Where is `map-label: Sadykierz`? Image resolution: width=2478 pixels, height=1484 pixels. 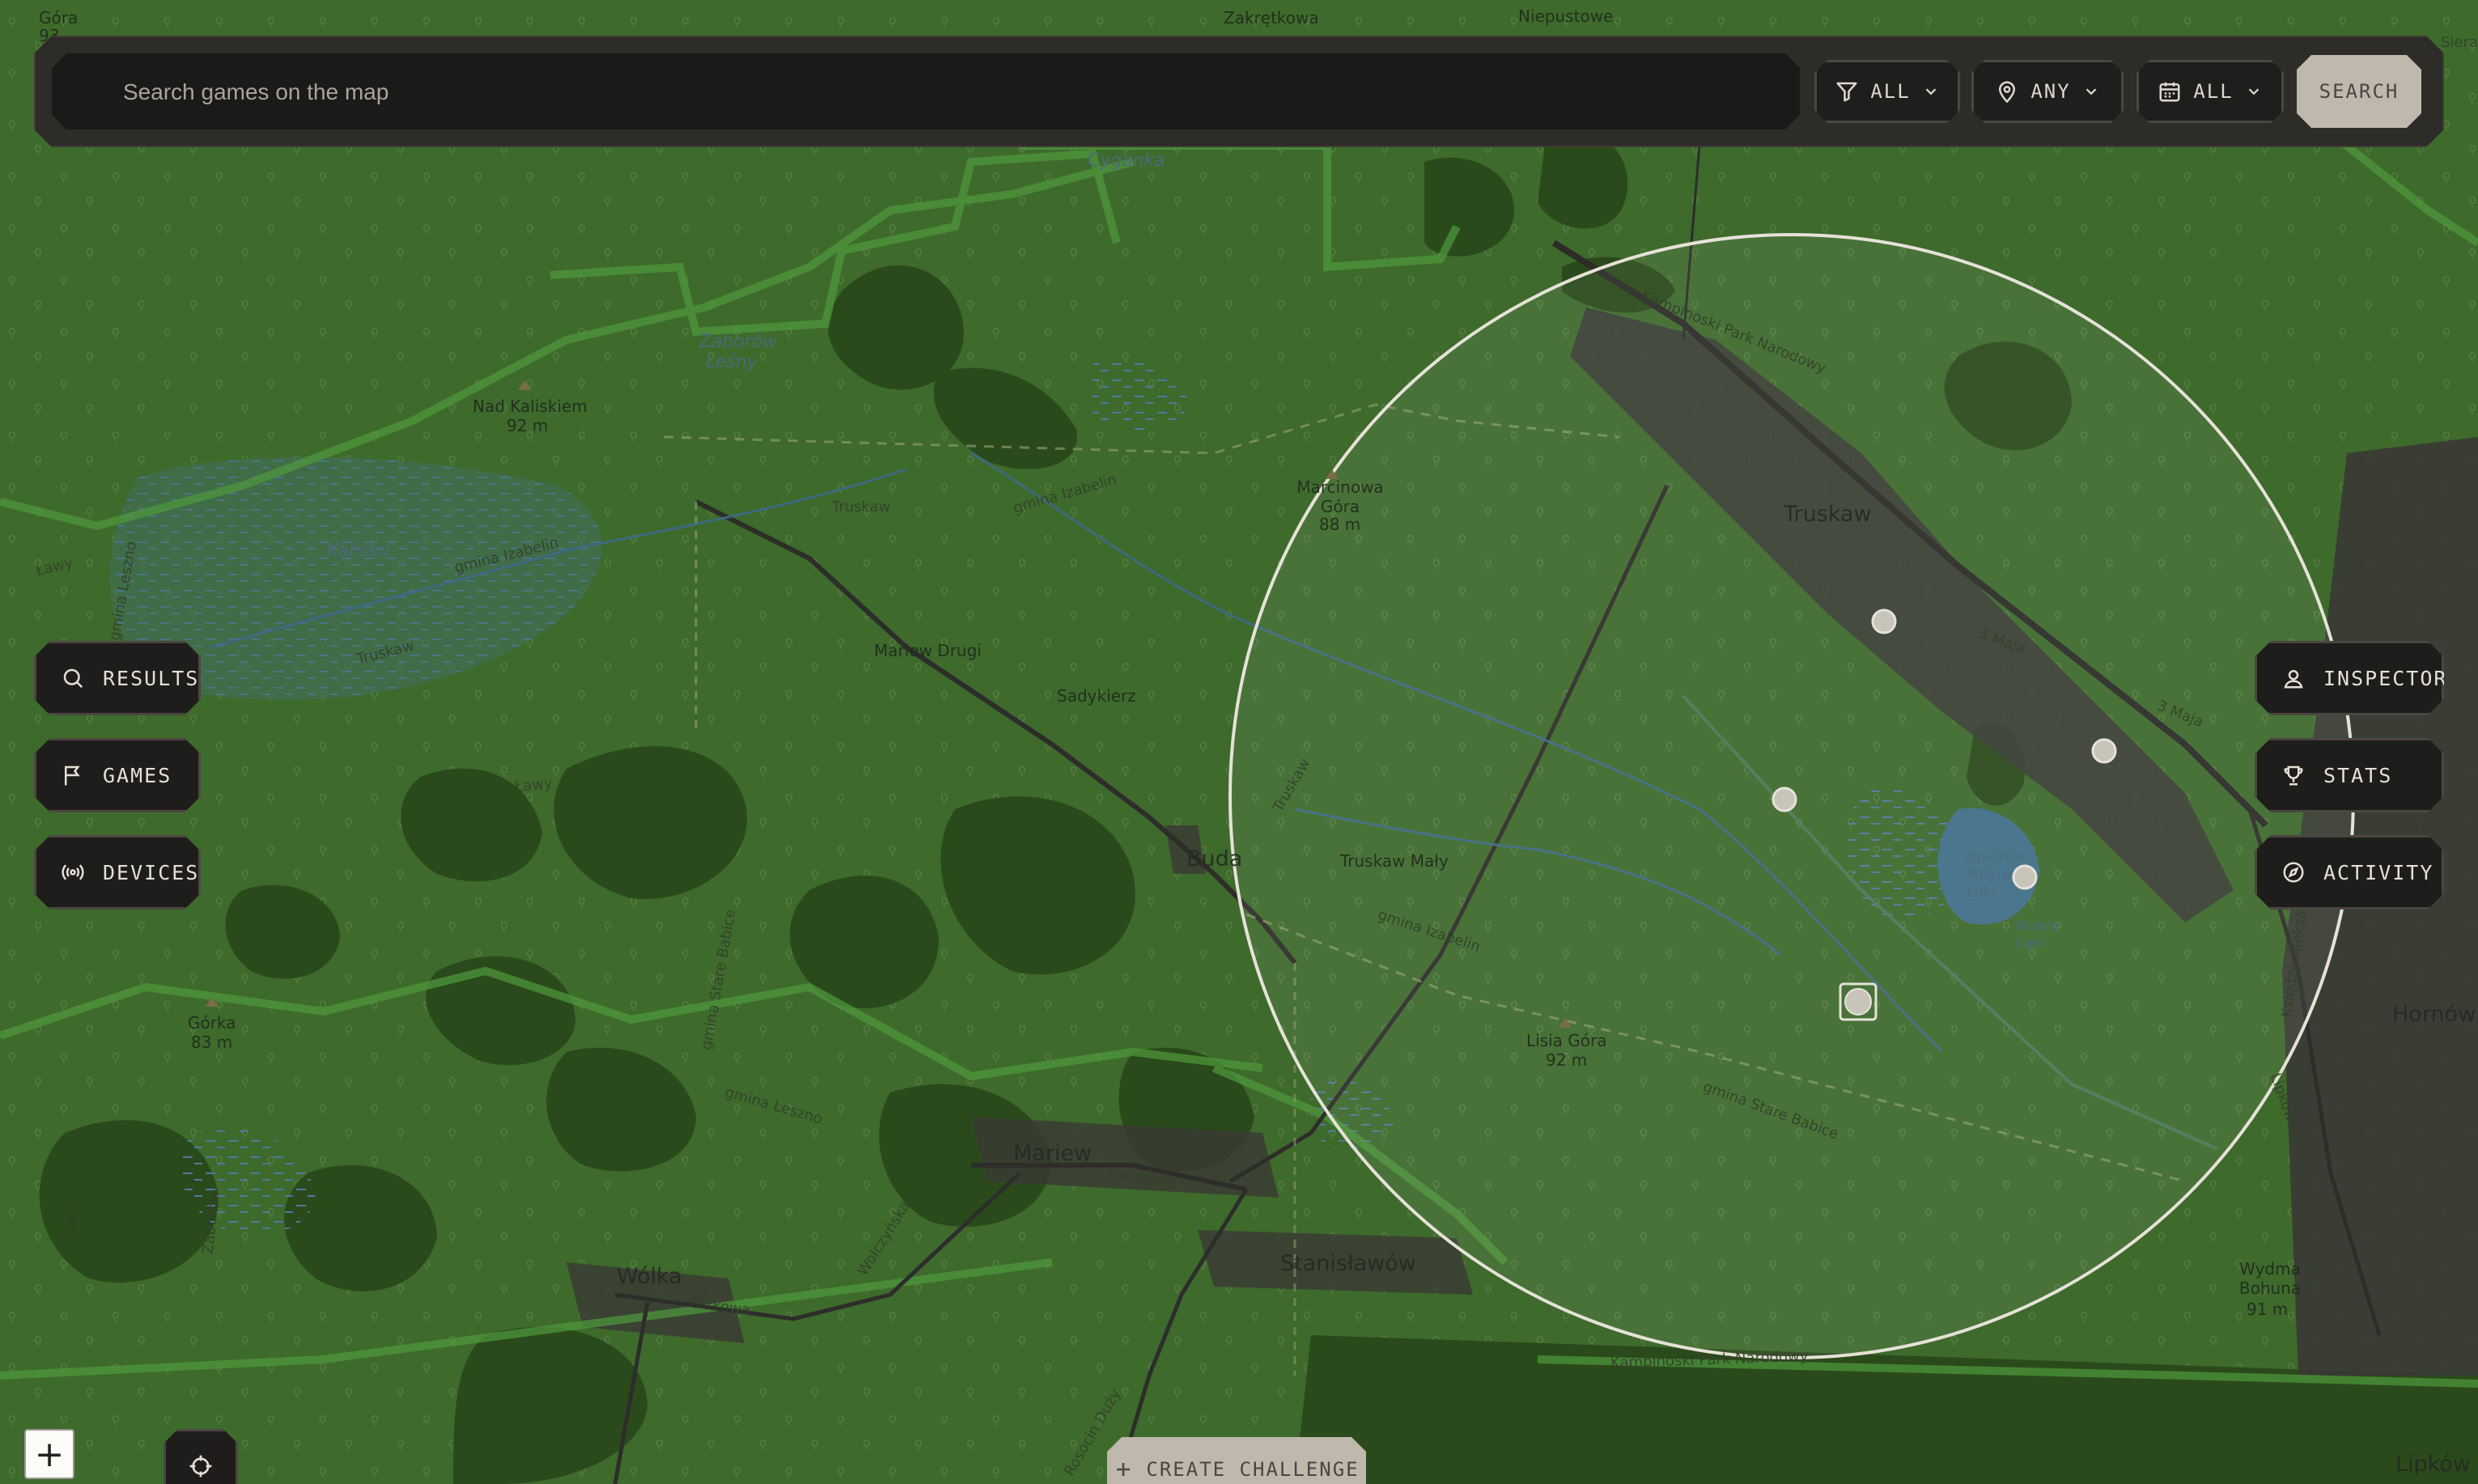 map-label: Sadykierz is located at coordinates (1096, 696).